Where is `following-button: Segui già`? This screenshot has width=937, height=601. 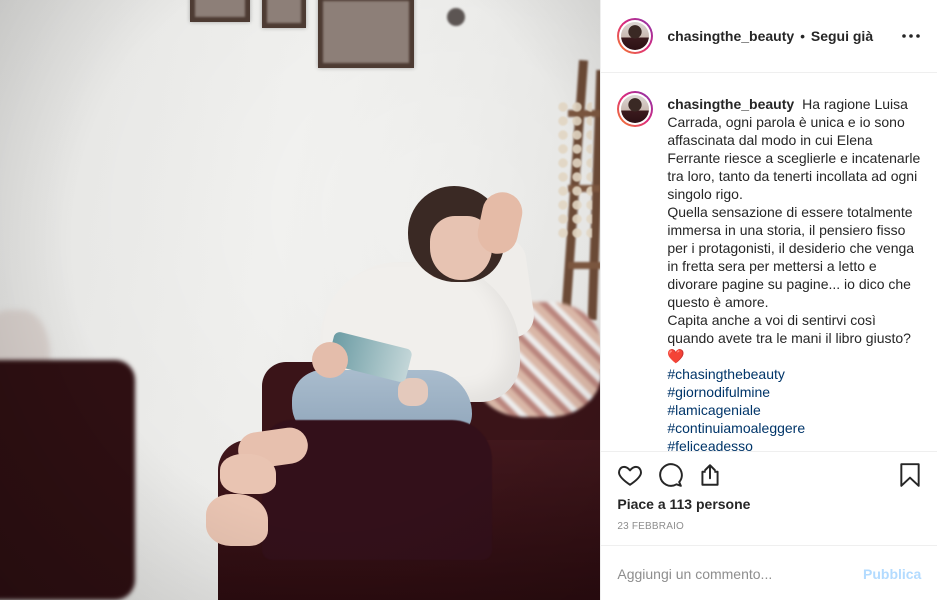
following-button: Segui già is located at coordinates (842, 36).